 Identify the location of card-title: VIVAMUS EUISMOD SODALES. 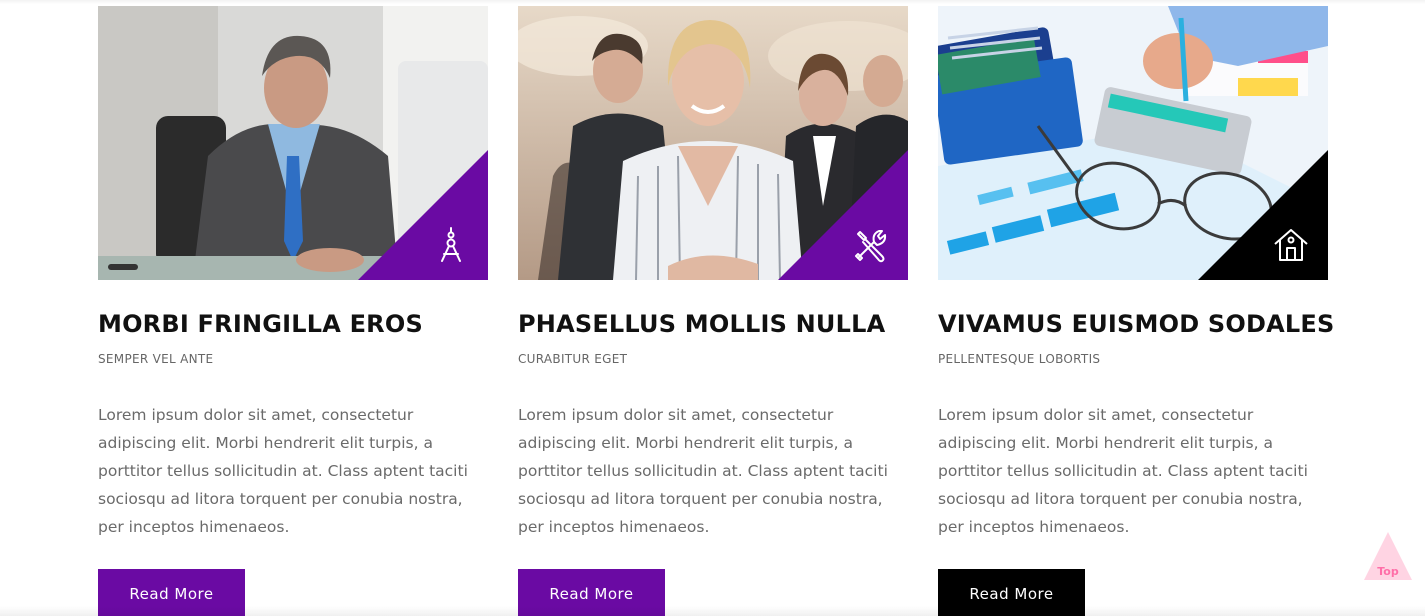
(1136, 324).